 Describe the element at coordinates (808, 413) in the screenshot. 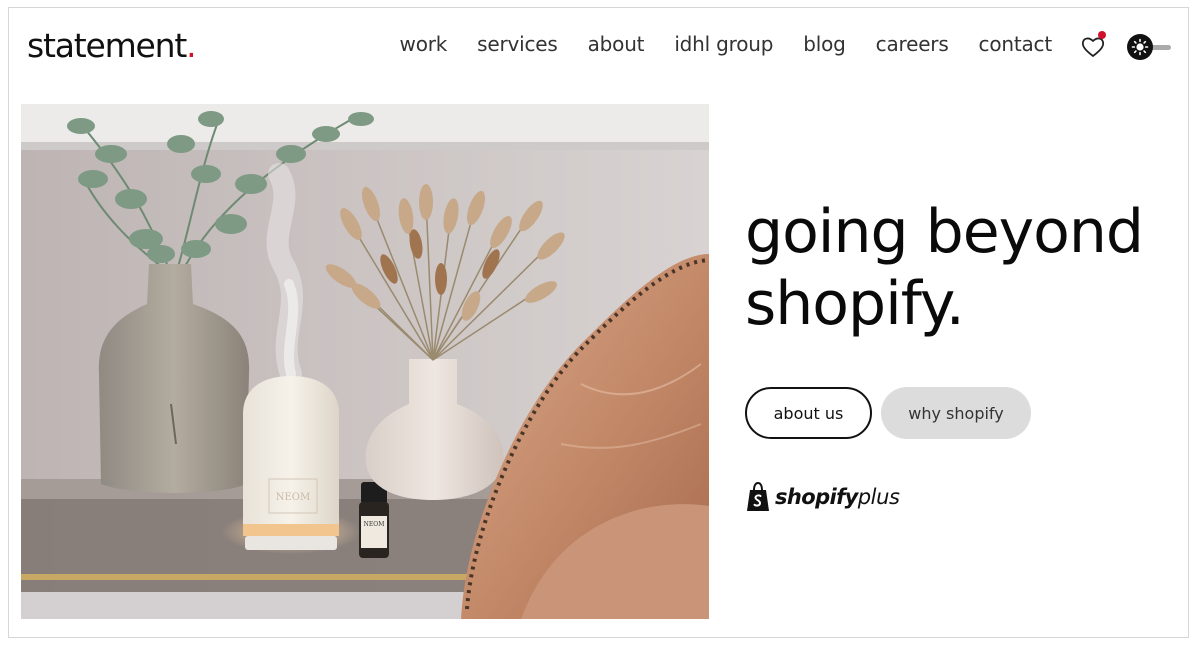

I see `about-us-button: about us` at that location.